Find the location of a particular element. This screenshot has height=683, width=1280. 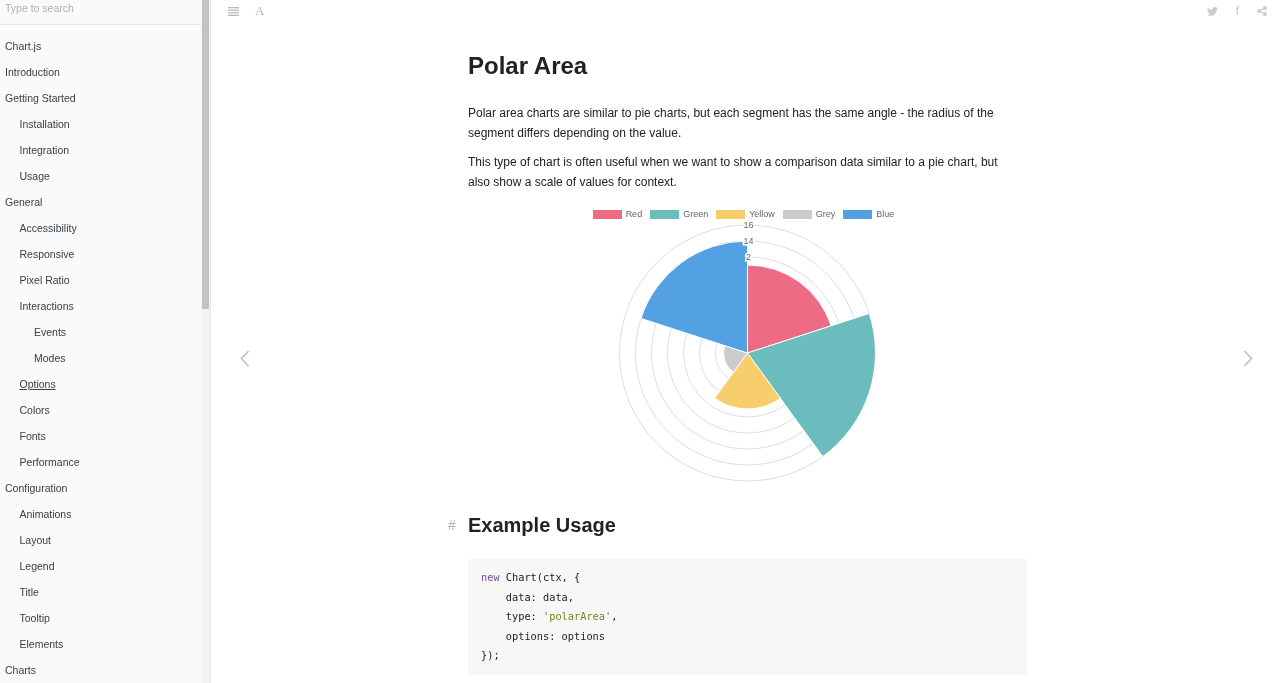

page-title: Polar Area is located at coordinates (528, 66).